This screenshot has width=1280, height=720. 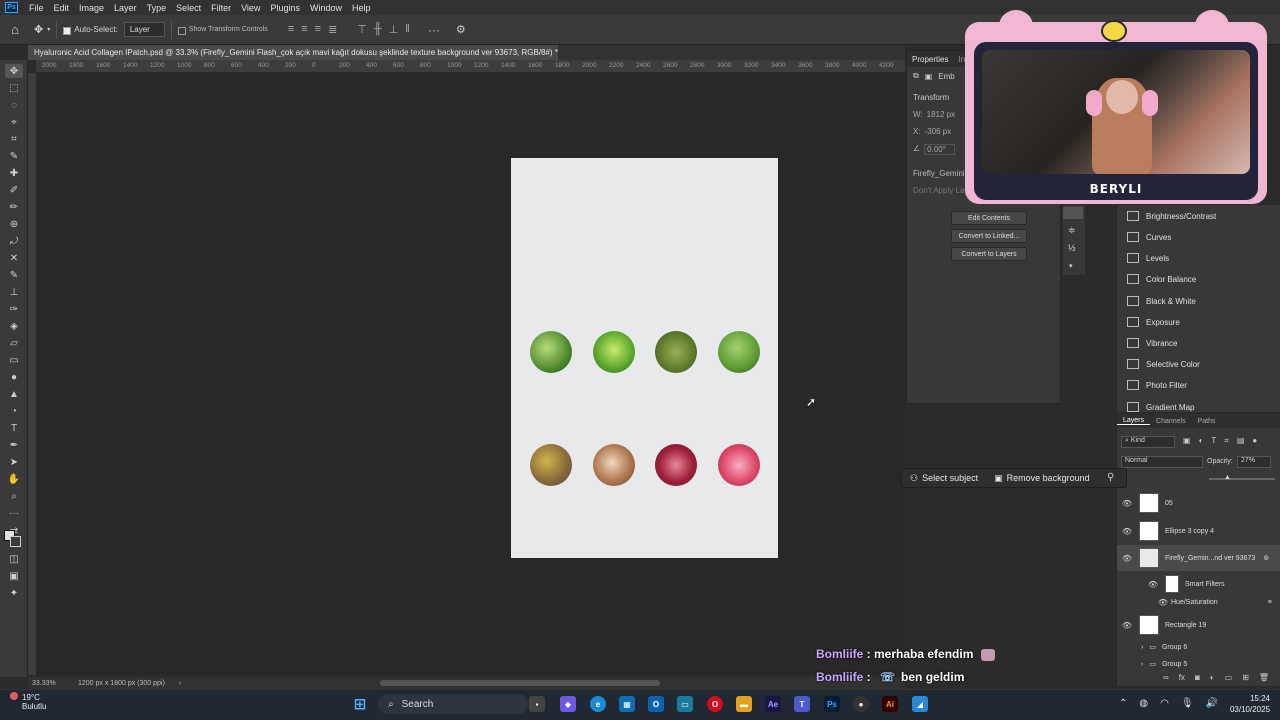 What do you see at coordinates (461, 29) in the screenshot?
I see `gear-icon: ⚙` at bounding box center [461, 29].